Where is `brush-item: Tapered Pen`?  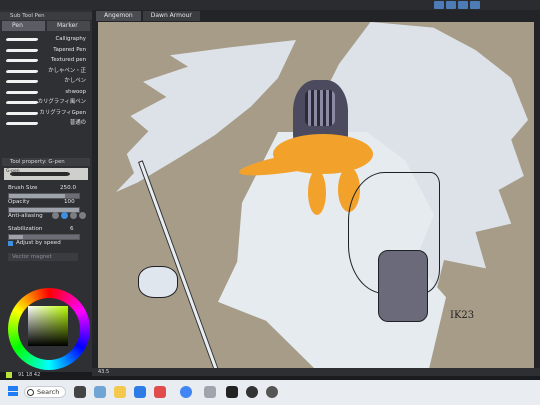 brush-item: Tapered Pen is located at coordinates (46, 50).